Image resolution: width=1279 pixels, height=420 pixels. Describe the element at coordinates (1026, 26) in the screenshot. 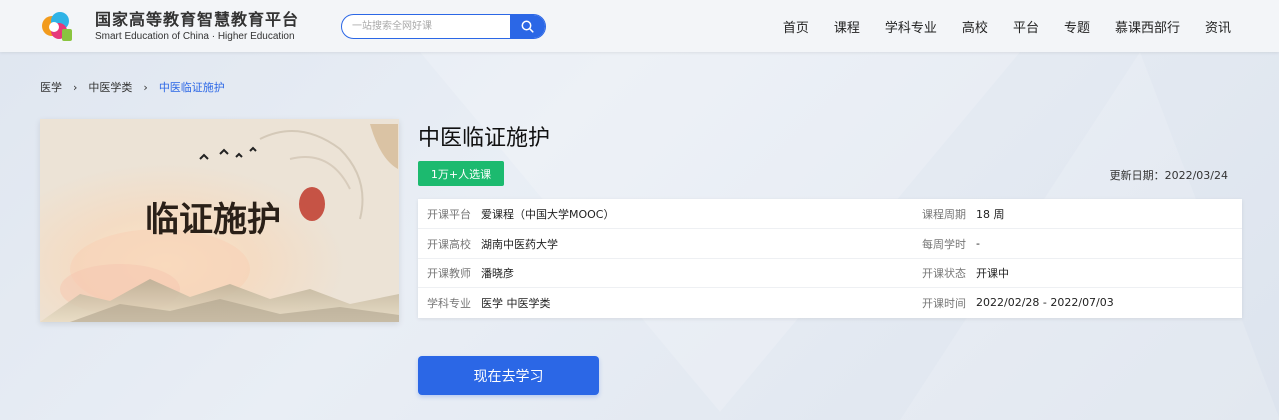

I see `nav-platforms: 平台` at that location.